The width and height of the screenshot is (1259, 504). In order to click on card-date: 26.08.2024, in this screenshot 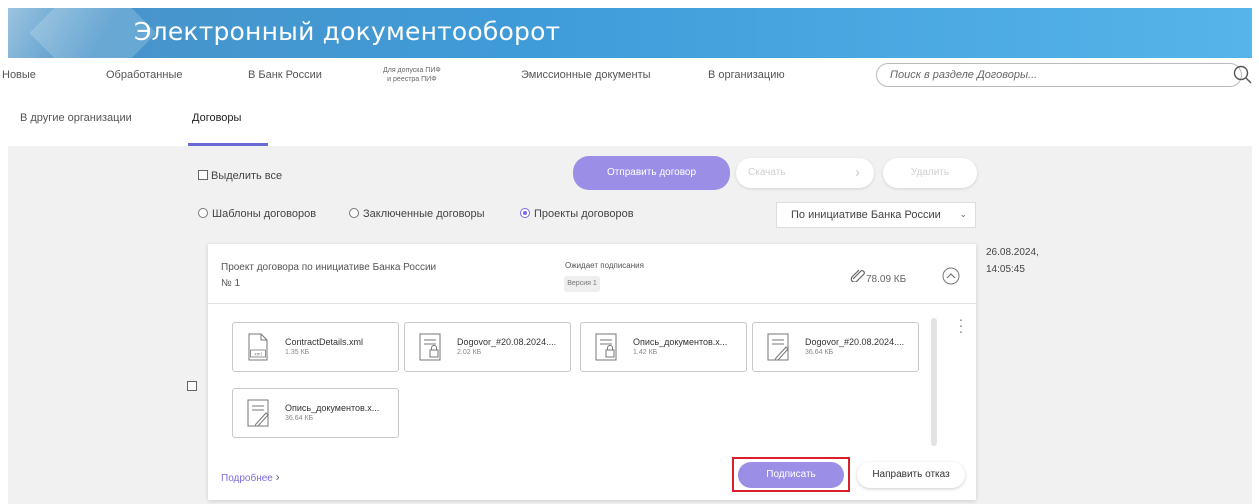, I will do `click(1012, 252)`.